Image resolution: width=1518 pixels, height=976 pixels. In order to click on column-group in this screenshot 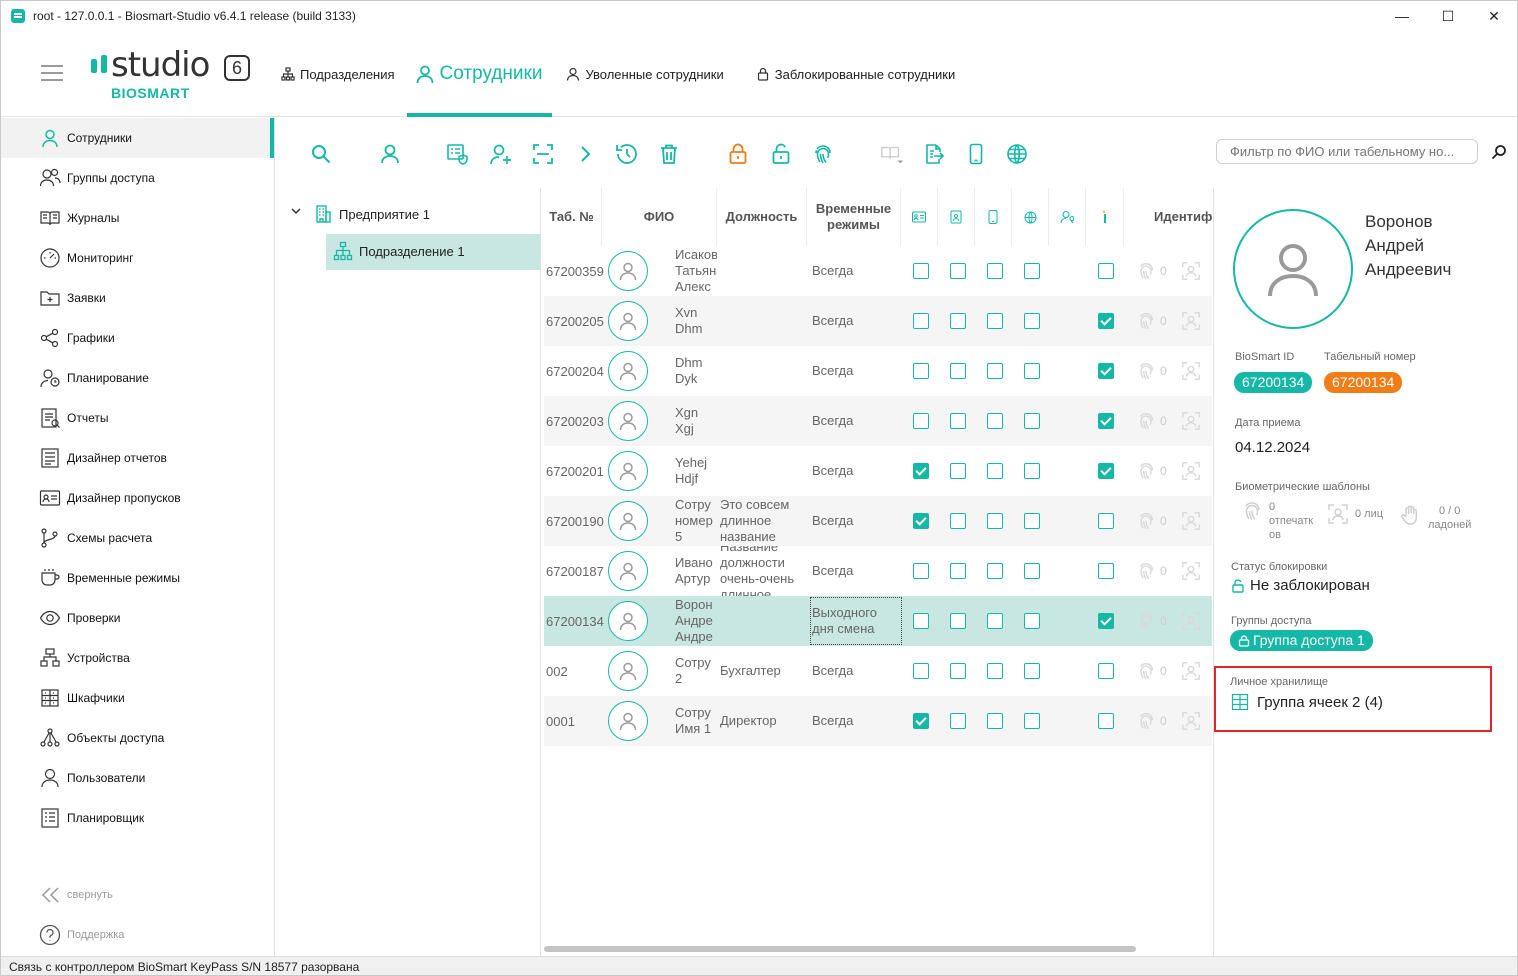, I will do `click(1067, 217)`.